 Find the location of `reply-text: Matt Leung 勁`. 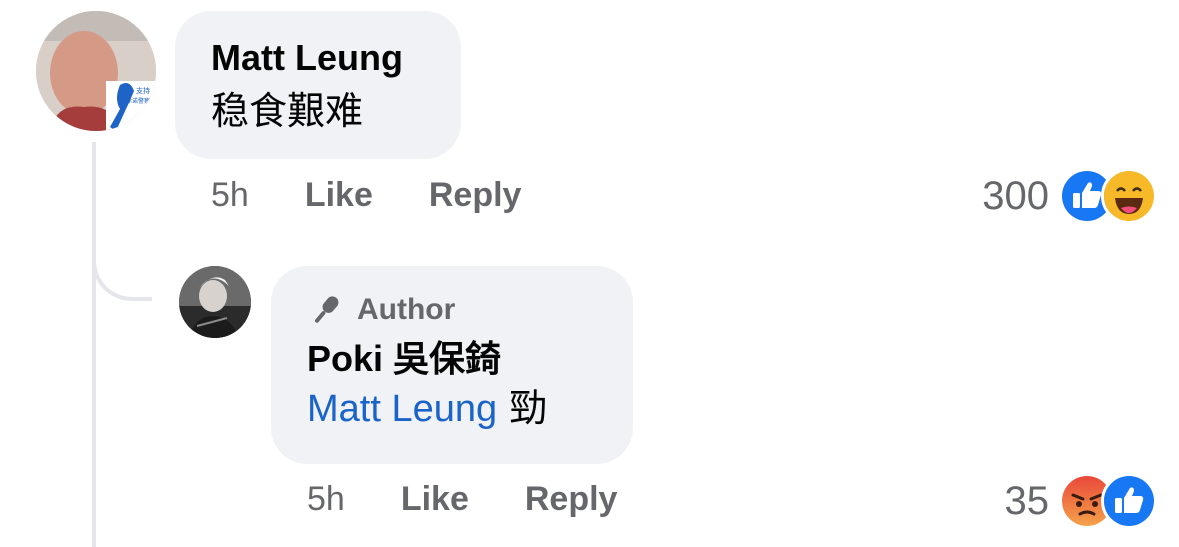

reply-text: Matt Leung 勁 is located at coordinates (470, 408).